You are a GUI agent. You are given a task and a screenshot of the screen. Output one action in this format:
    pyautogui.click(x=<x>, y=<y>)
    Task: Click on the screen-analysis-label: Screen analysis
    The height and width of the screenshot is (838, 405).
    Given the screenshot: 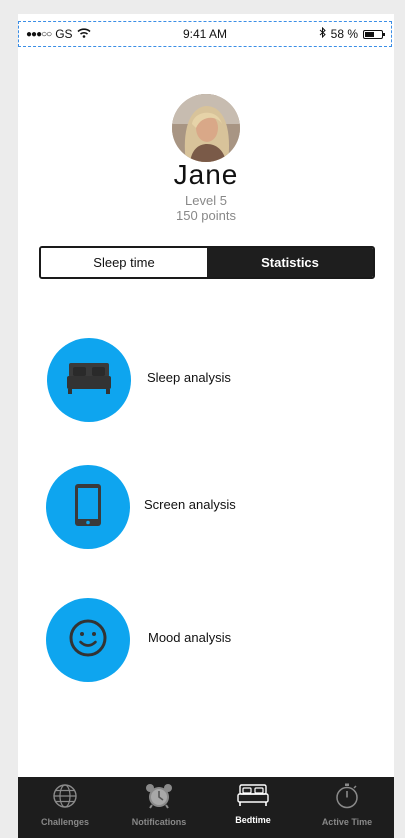 What is the action you would take?
    pyautogui.click(x=190, y=504)
    